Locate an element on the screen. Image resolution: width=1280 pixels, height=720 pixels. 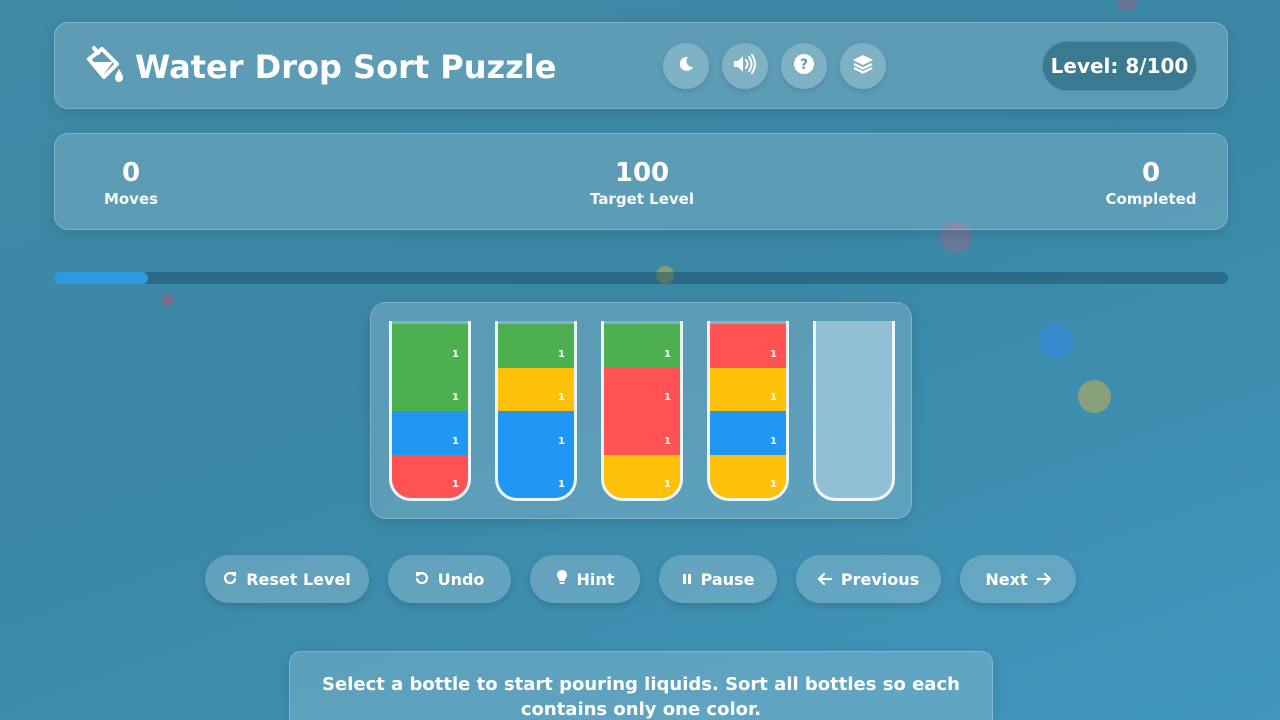
progress-bar is located at coordinates (641, 278).